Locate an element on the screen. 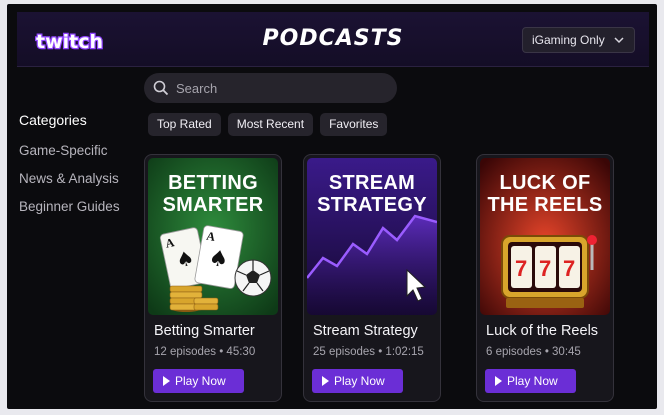  chevron-down-icon is located at coordinates (619, 40).